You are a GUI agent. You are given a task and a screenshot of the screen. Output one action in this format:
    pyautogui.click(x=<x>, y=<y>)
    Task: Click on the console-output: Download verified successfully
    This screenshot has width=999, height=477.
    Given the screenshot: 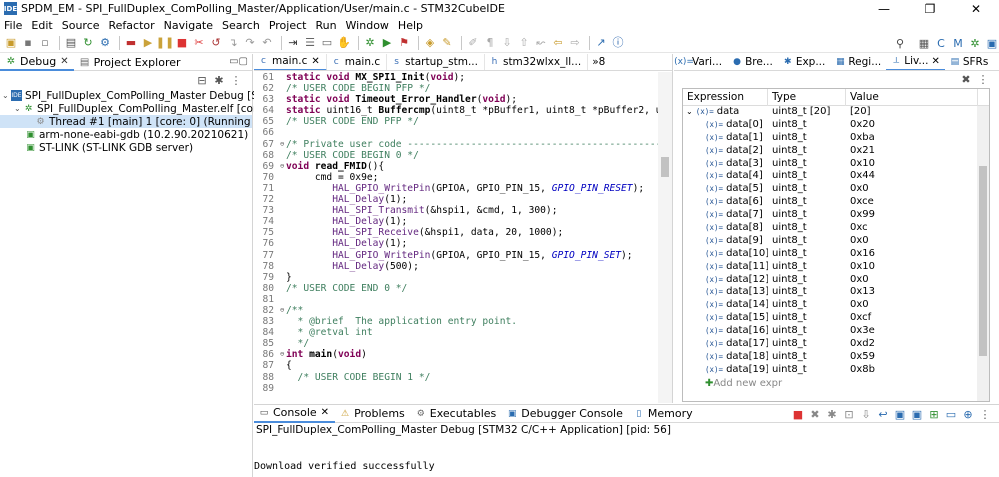 What is the action you would take?
    pyautogui.click(x=344, y=466)
    